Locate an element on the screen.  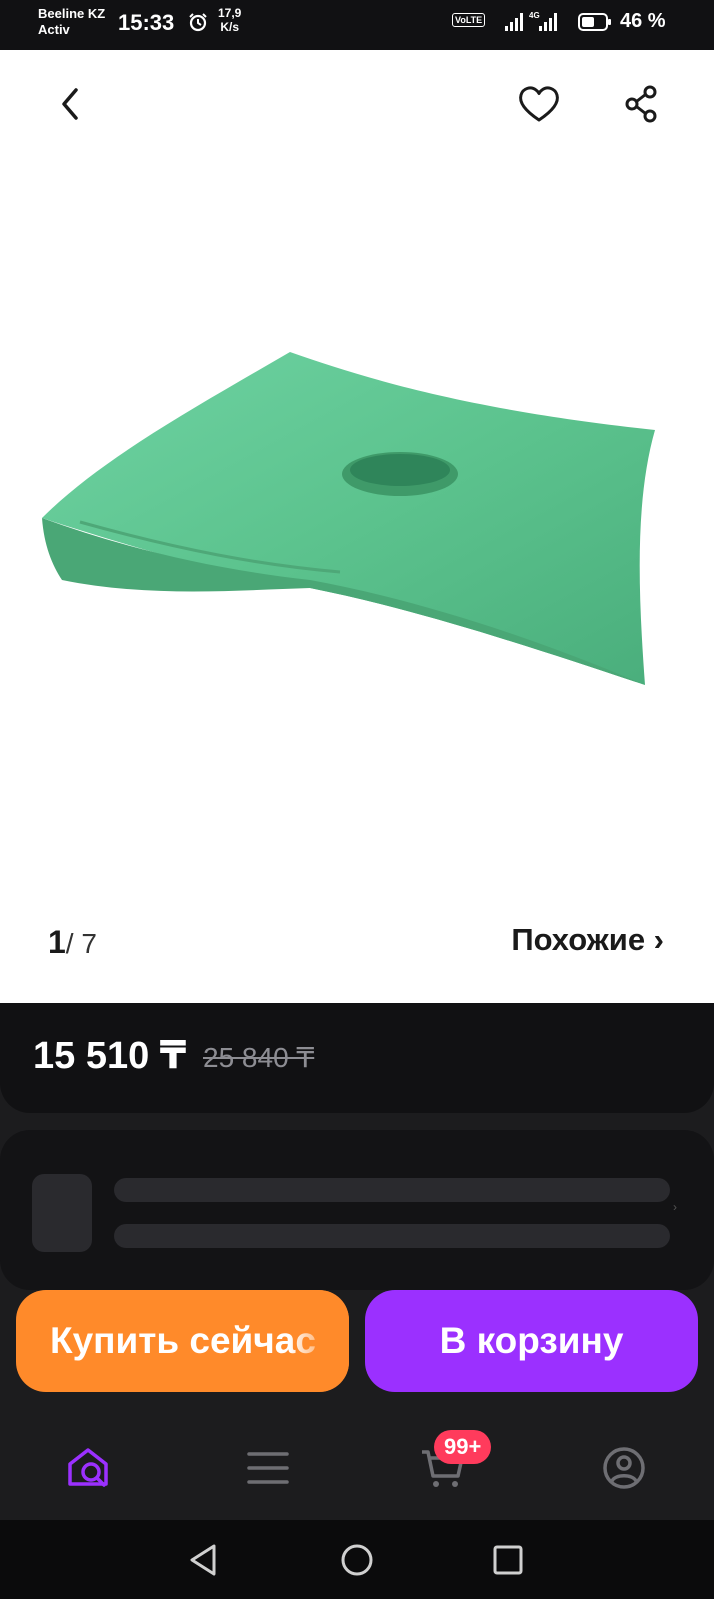
image-counter: 1/ 7 is located at coordinates (72, 942).